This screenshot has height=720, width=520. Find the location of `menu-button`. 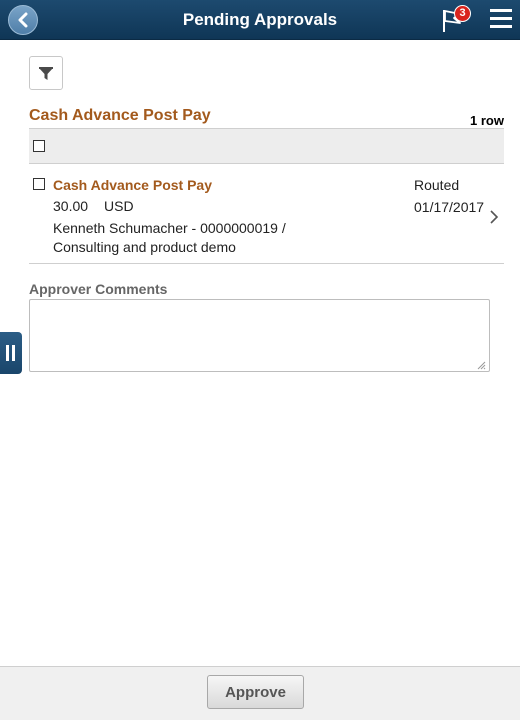

menu-button is located at coordinates (501, 20).